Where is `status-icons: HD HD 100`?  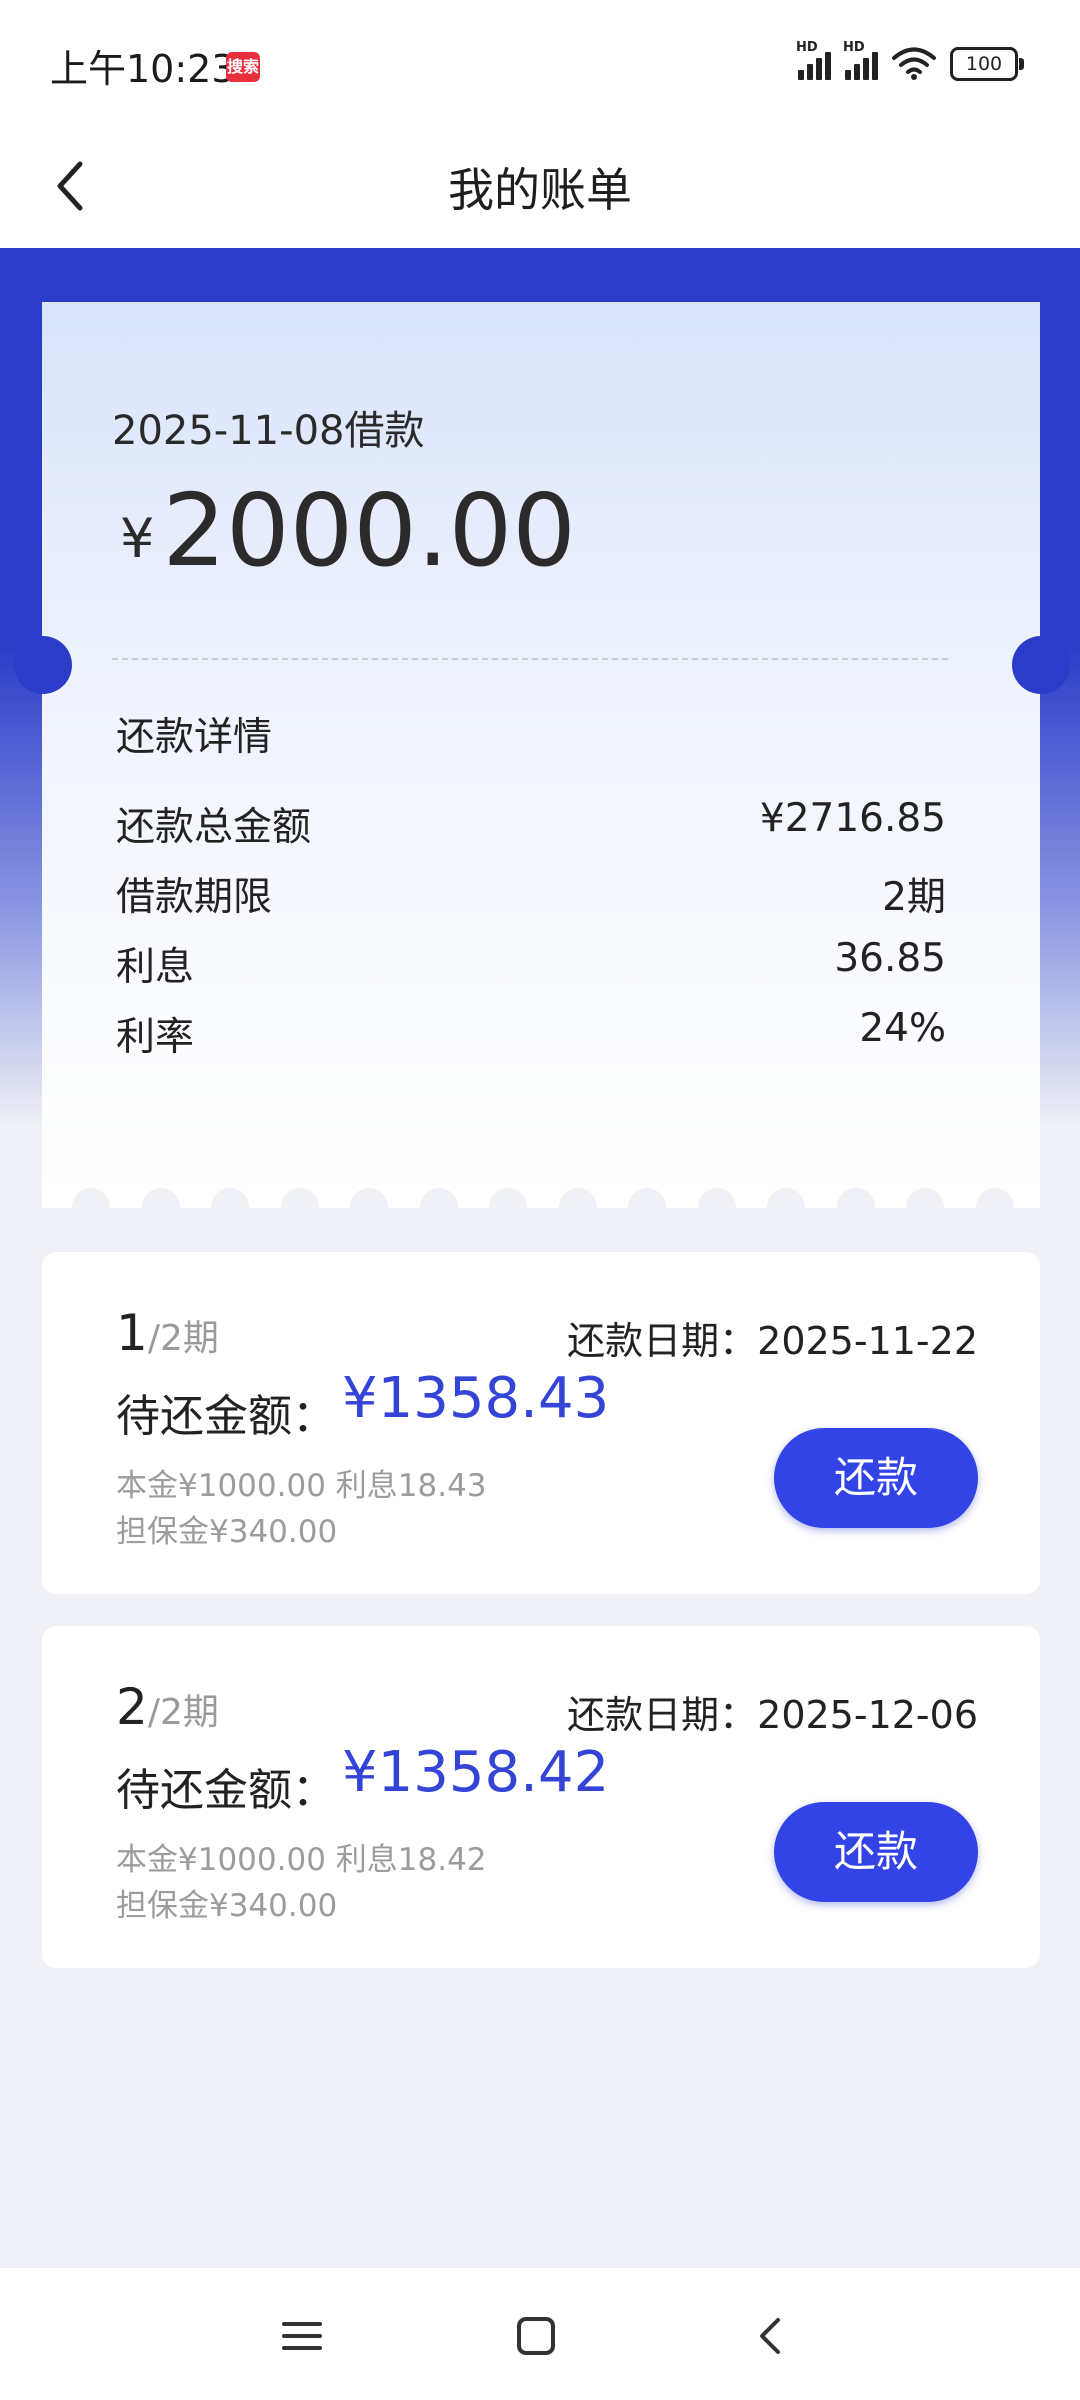 status-icons: HD HD 100 is located at coordinates (910, 62).